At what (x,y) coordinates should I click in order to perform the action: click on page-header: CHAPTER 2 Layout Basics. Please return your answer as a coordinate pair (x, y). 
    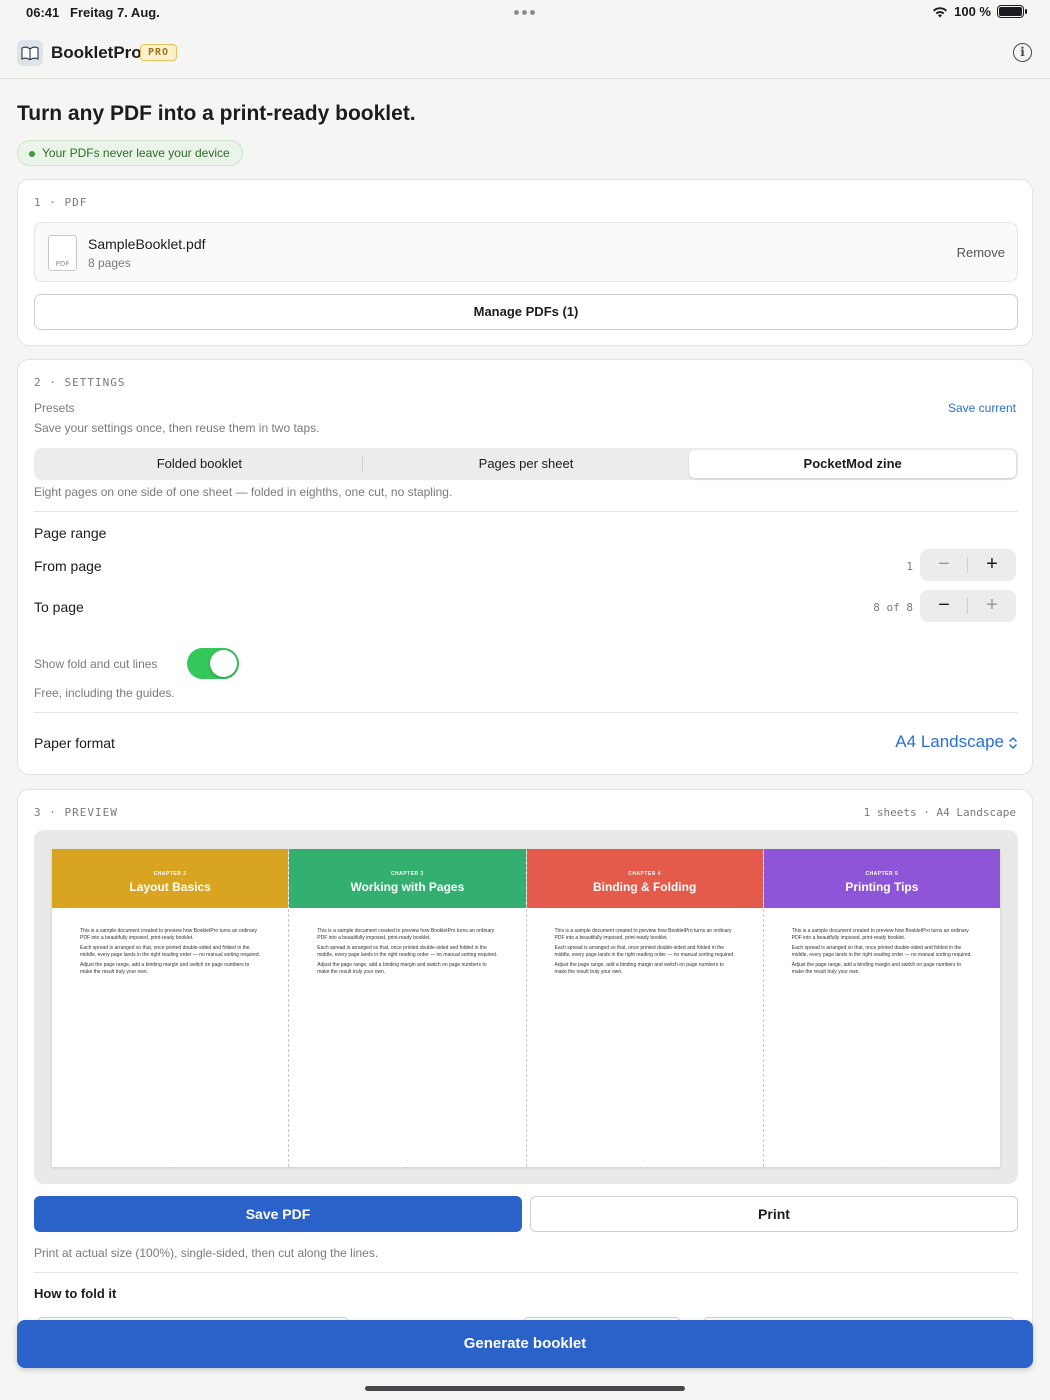
    Looking at the image, I should click on (170, 878).